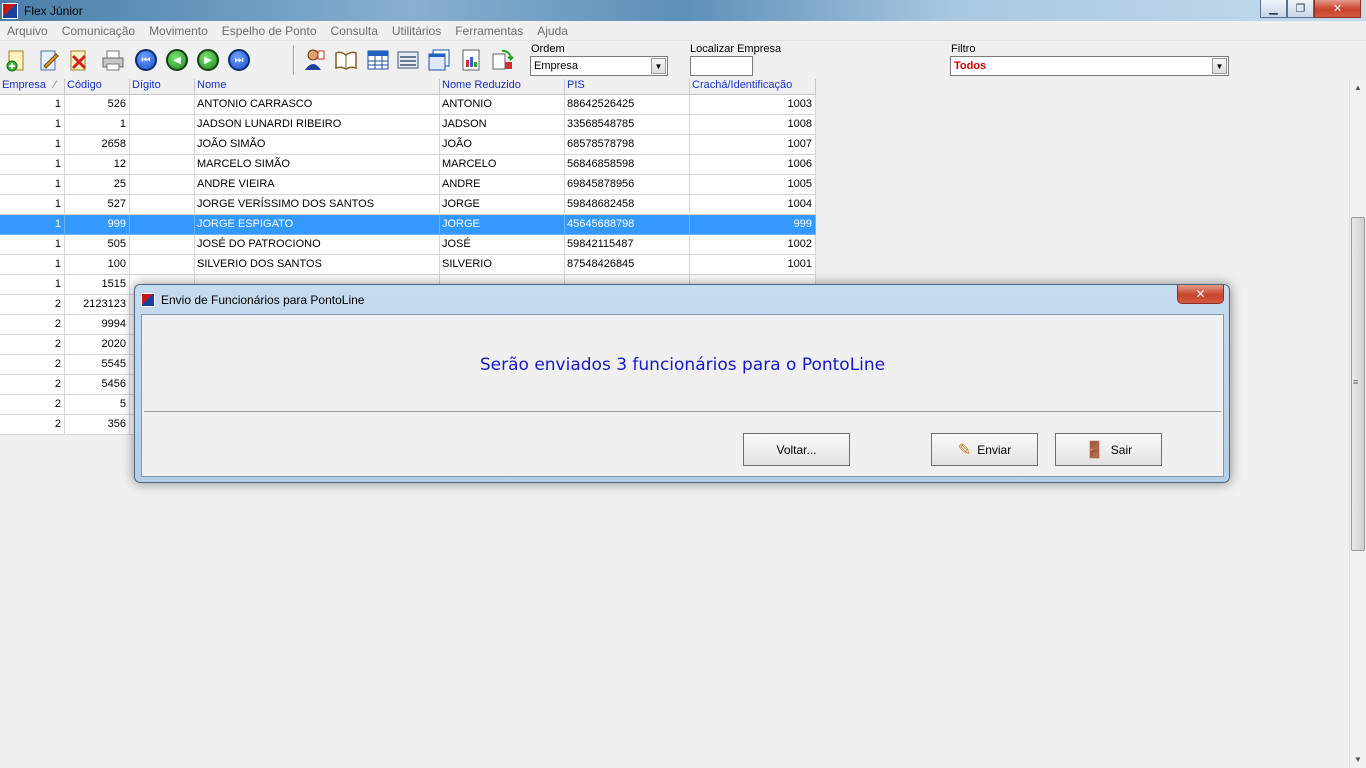  What do you see at coordinates (315, 60) in the screenshot?
I see `employee-icon` at bounding box center [315, 60].